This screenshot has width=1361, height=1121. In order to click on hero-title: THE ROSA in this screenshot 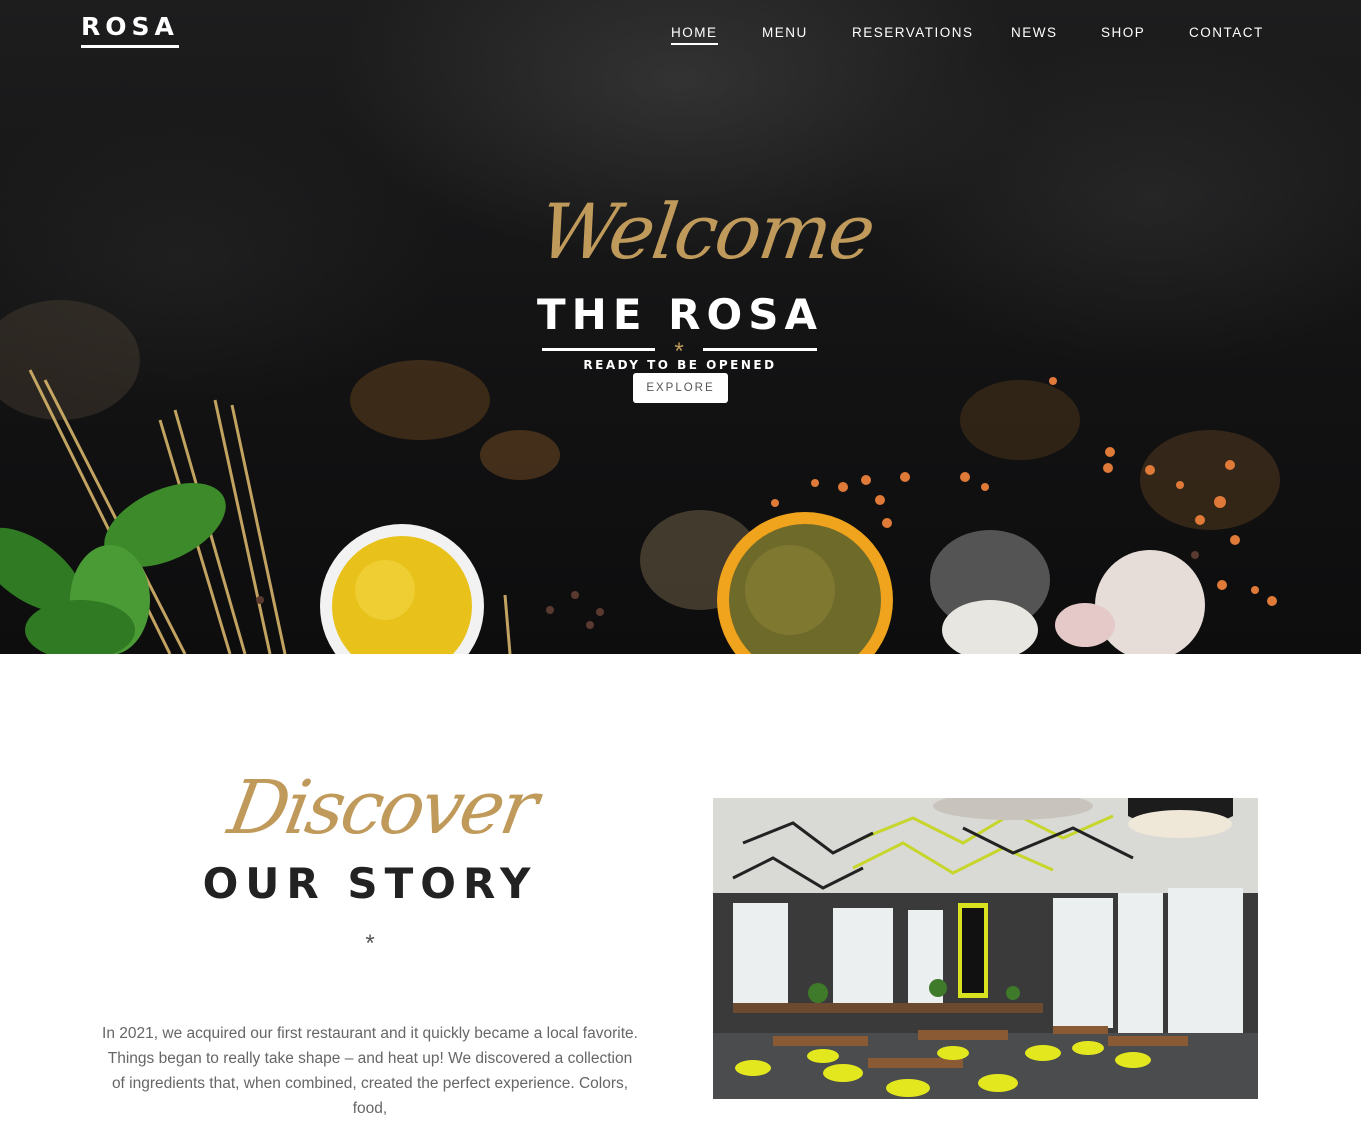, I will do `click(680, 314)`.